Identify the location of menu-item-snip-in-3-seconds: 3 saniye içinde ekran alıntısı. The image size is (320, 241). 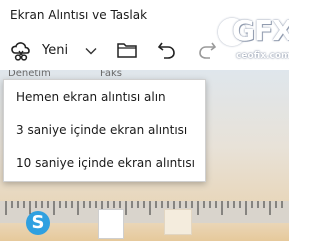
(104, 130).